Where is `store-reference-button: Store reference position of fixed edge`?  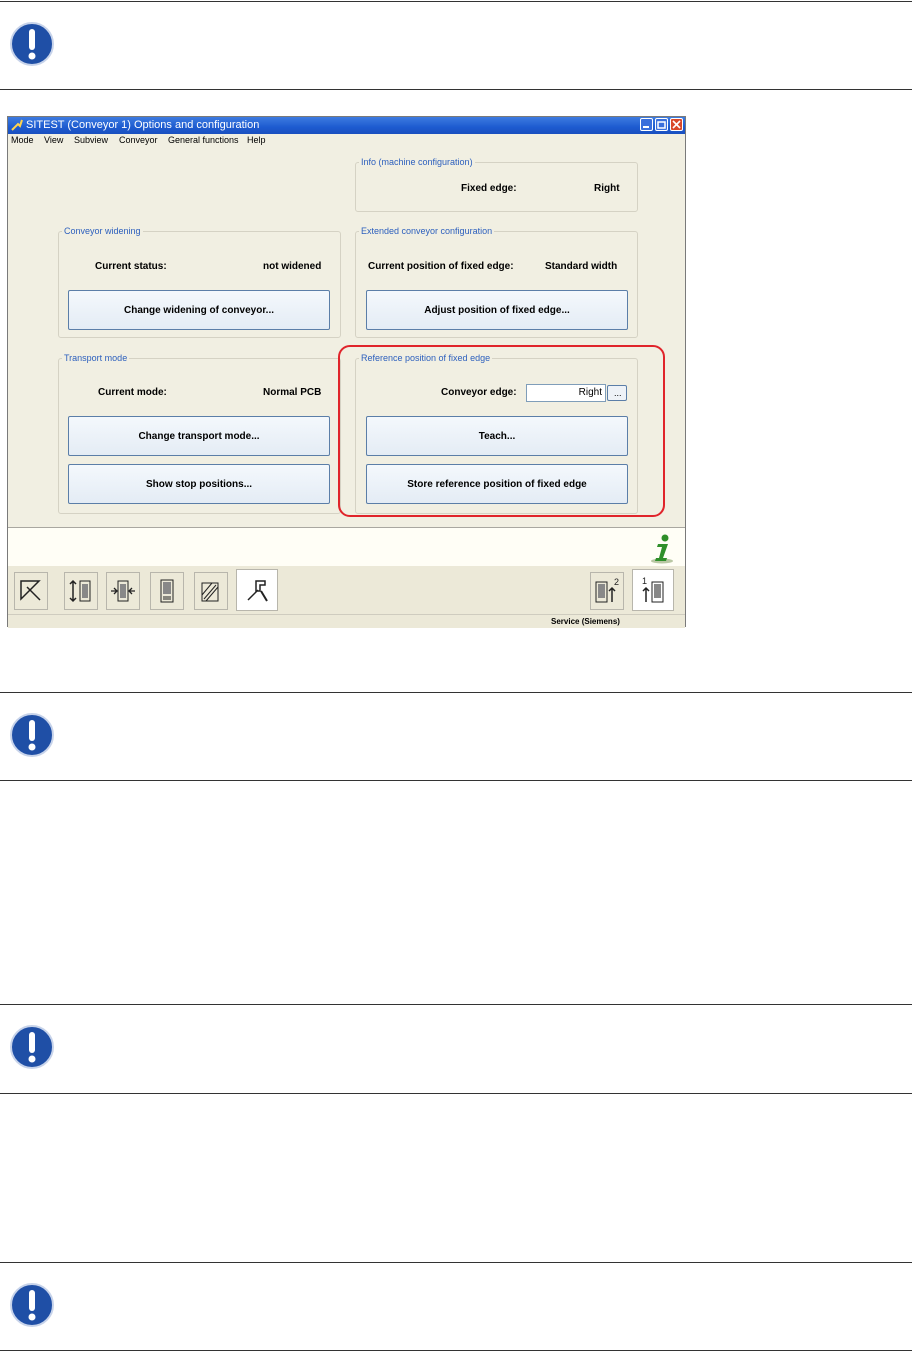 store-reference-button: Store reference position of fixed edge is located at coordinates (497, 484).